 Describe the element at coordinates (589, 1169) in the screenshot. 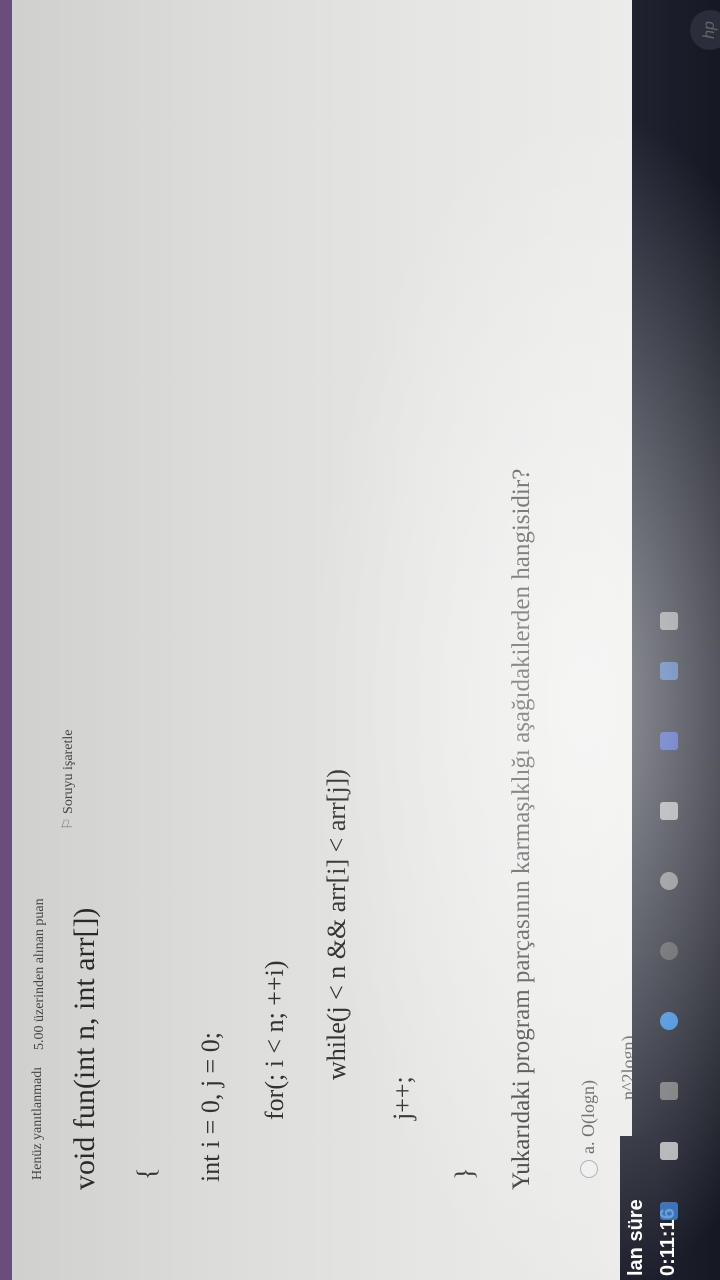

I see `option-a-radio` at that location.